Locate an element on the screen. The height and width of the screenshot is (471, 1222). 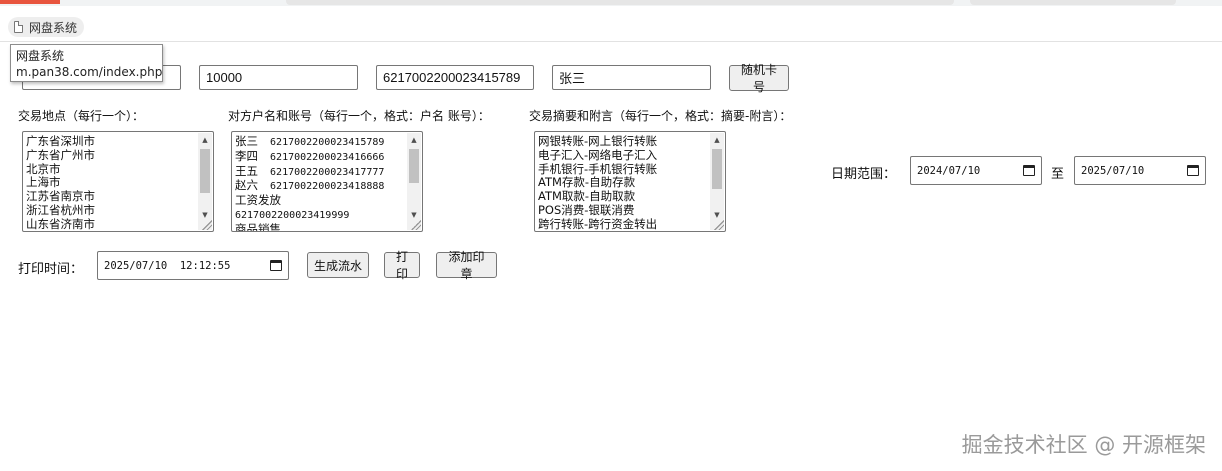
summaries-scrollbar: ▲ ▼ is located at coordinates (717, 181).